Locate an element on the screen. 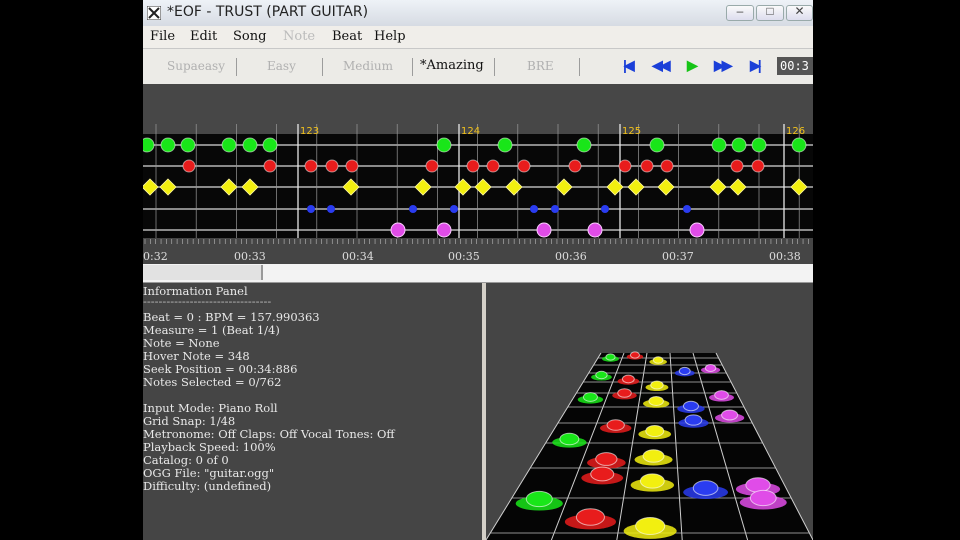 The height and width of the screenshot is (540, 960). time-display: 00:3 is located at coordinates (795, 66).